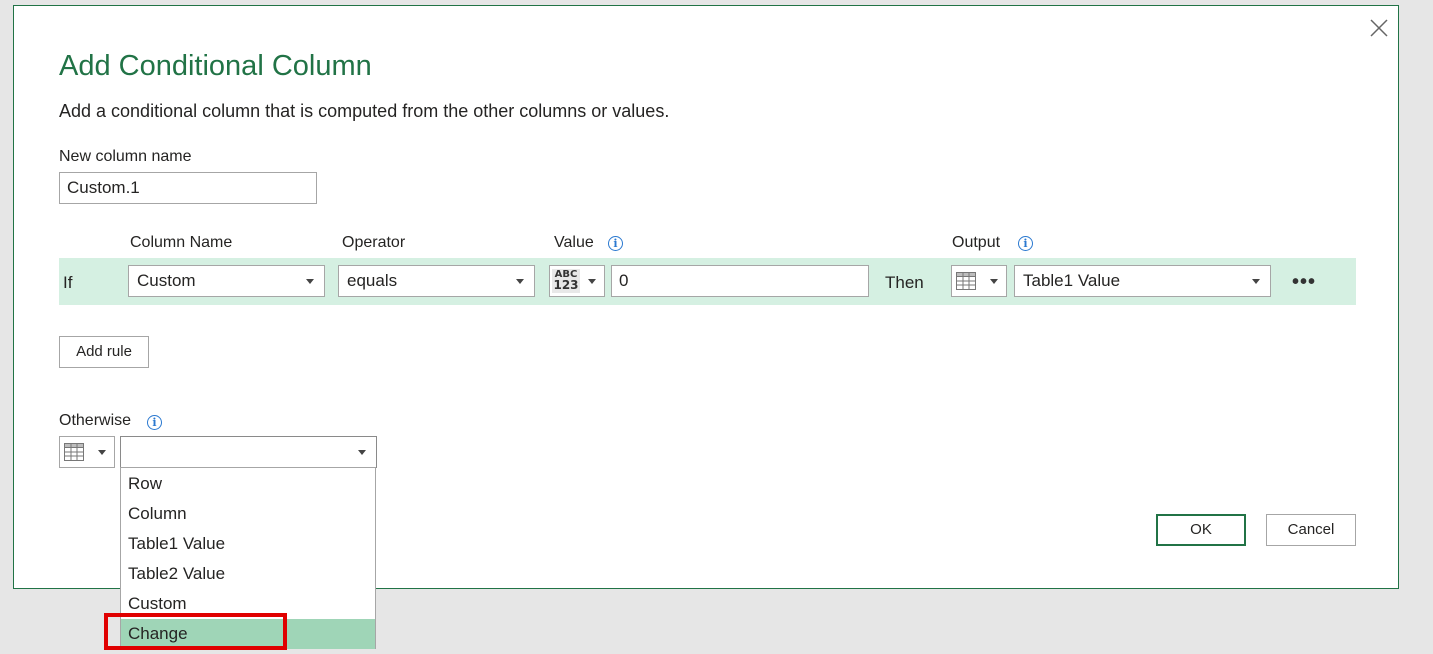  Describe the element at coordinates (154, 422) in the screenshot. I see `otherwise-info-icon: i` at that location.